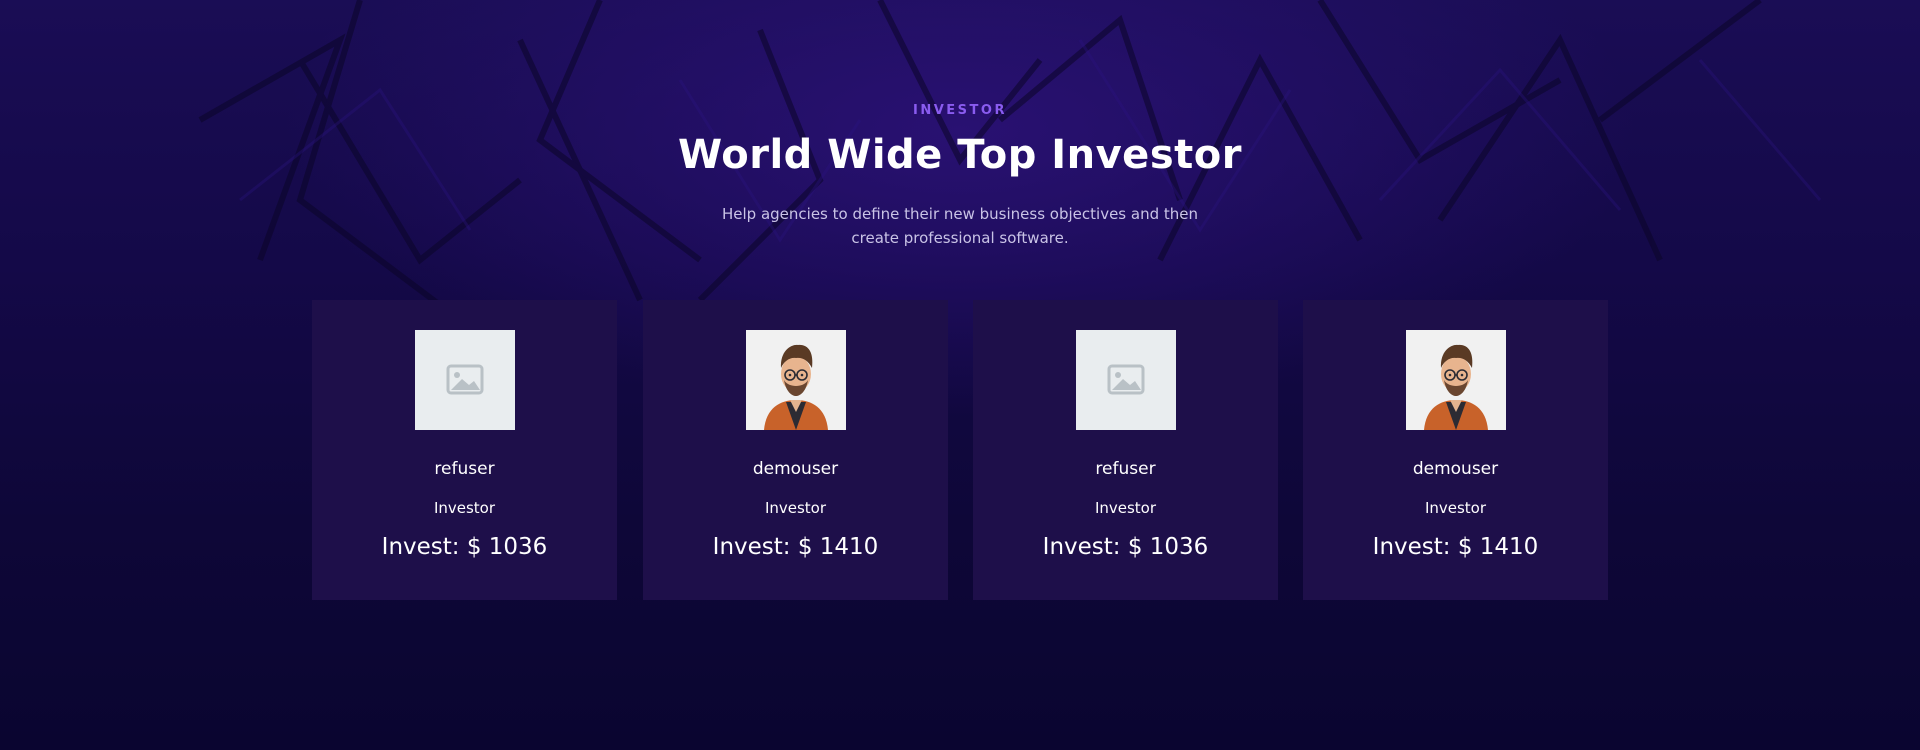 Image resolution: width=1920 pixels, height=750 pixels. What do you see at coordinates (960, 110) in the screenshot?
I see `section-eyebrow: INVESTOR` at bounding box center [960, 110].